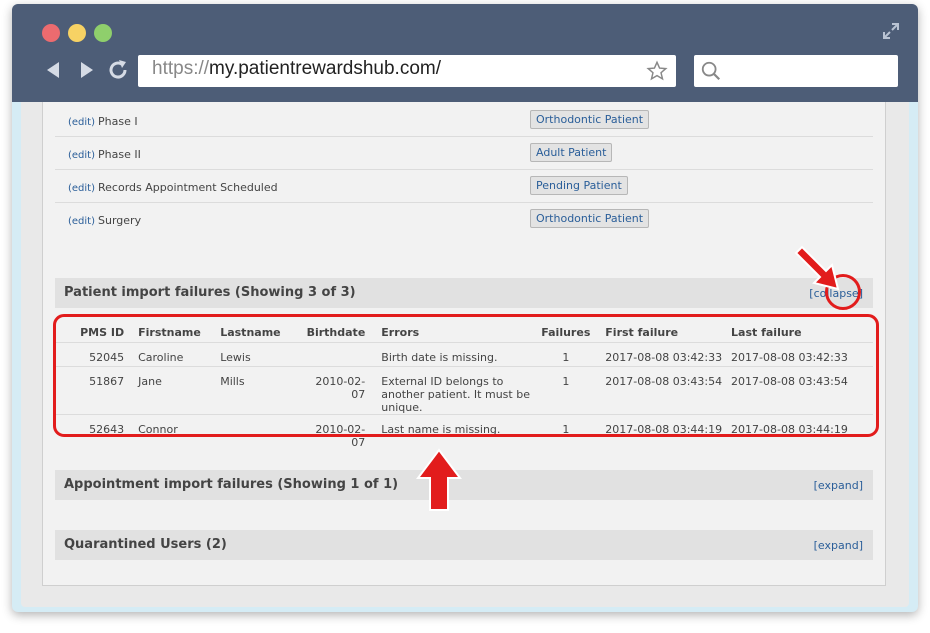 This screenshot has width=930, height=633. I want to click on fullscreen-icon, so click(891, 31).